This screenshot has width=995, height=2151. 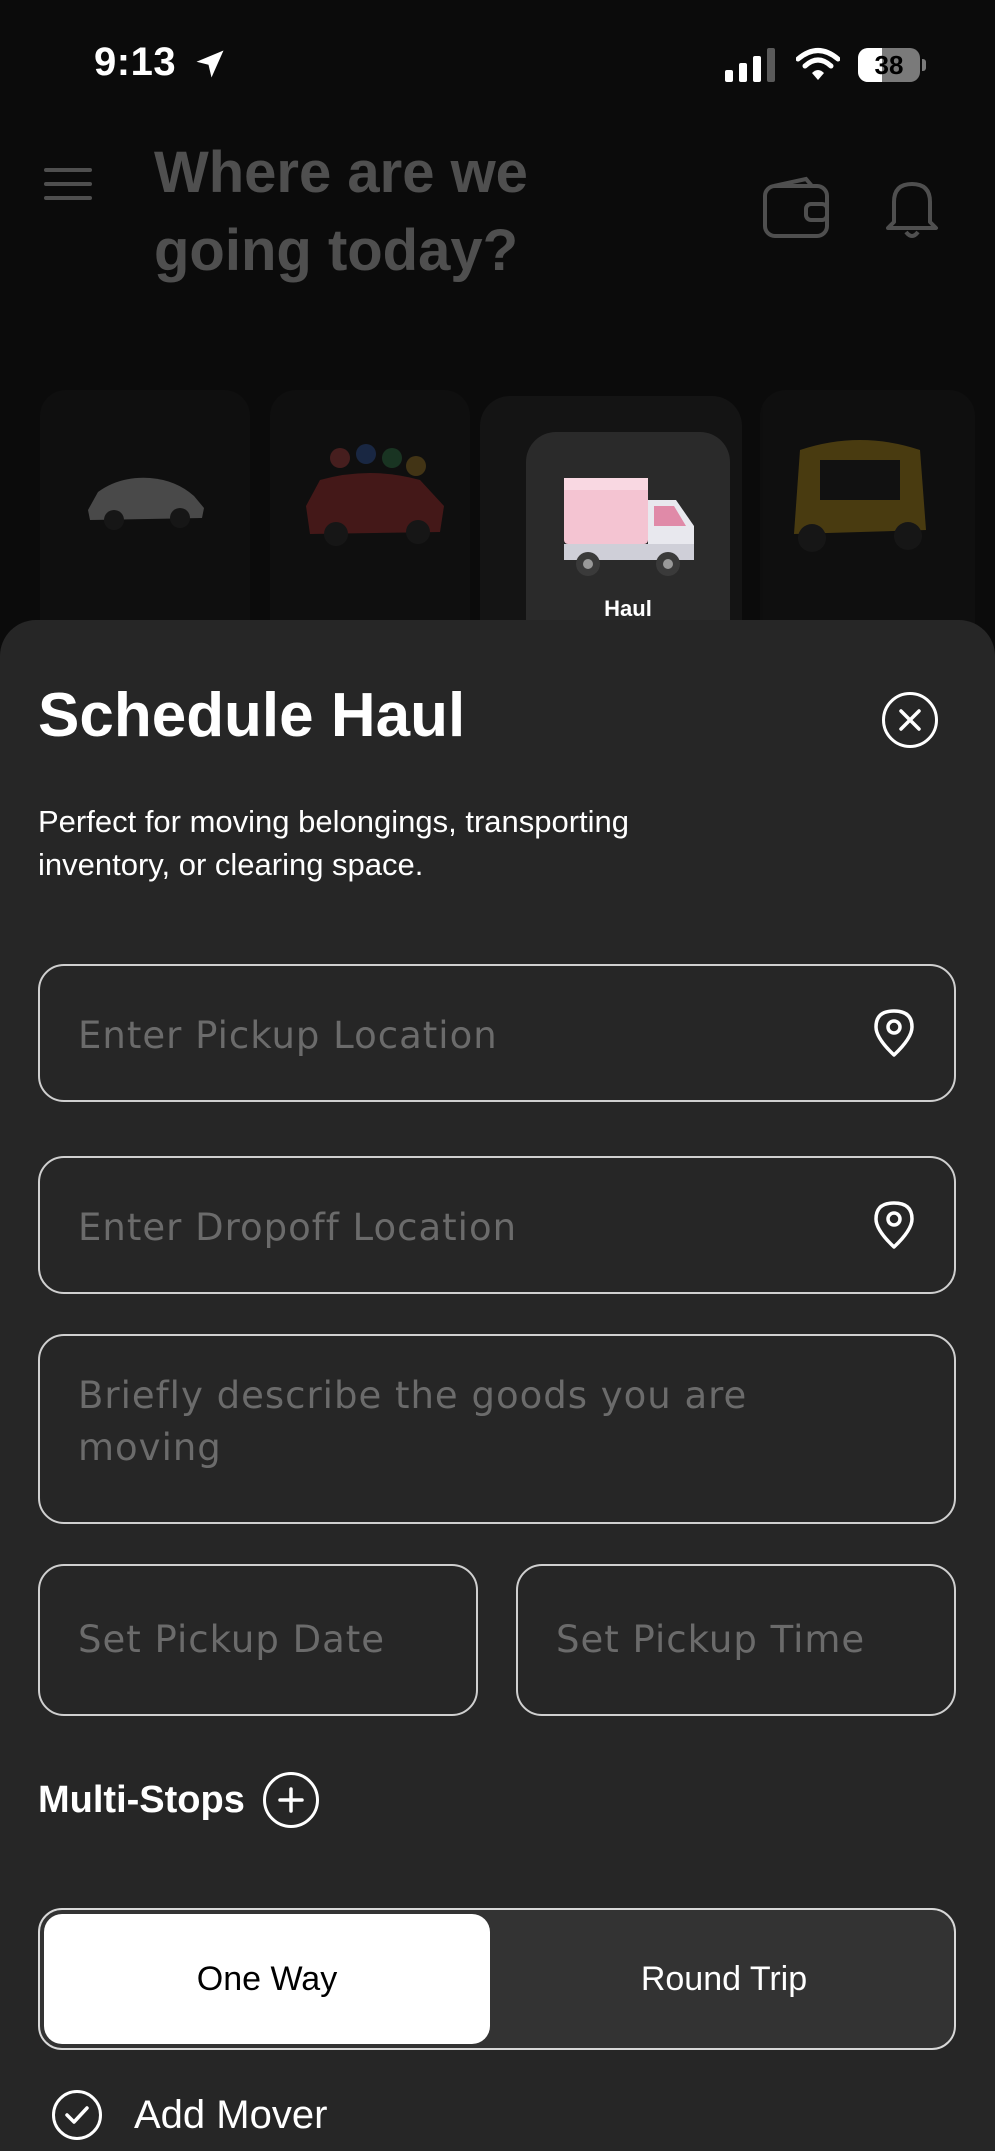 What do you see at coordinates (711, 1639) in the screenshot?
I see `time-placeholder: Set Pickup Time` at bounding box center [711, 1639].